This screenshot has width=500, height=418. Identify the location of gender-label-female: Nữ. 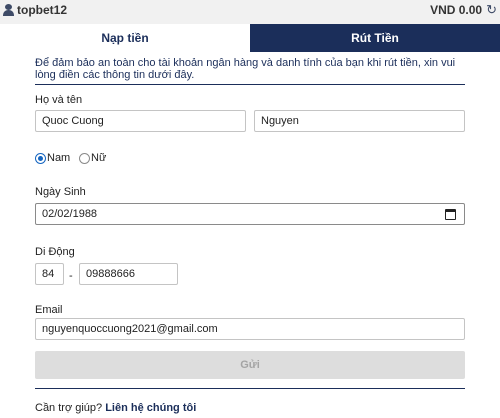
(99, 158).